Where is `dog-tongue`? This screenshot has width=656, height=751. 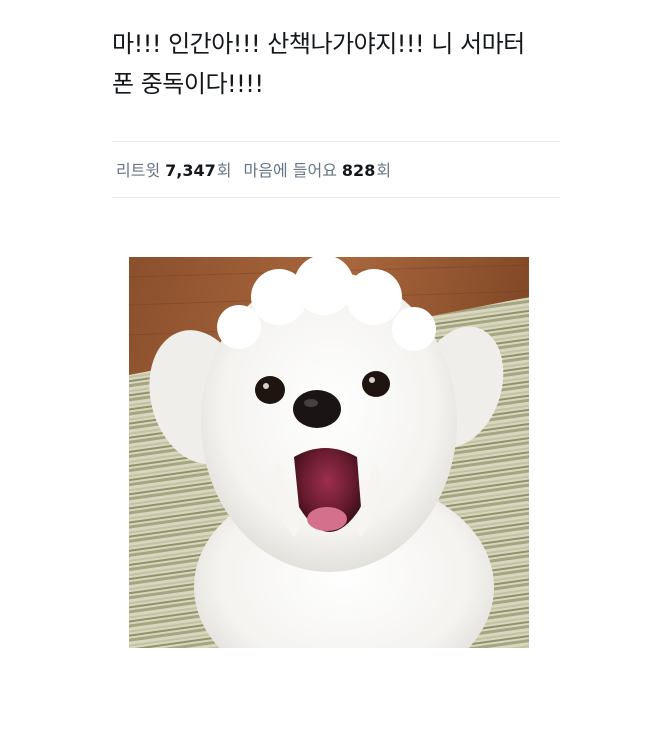
dog-tongue is located at coordinates (327, 519).